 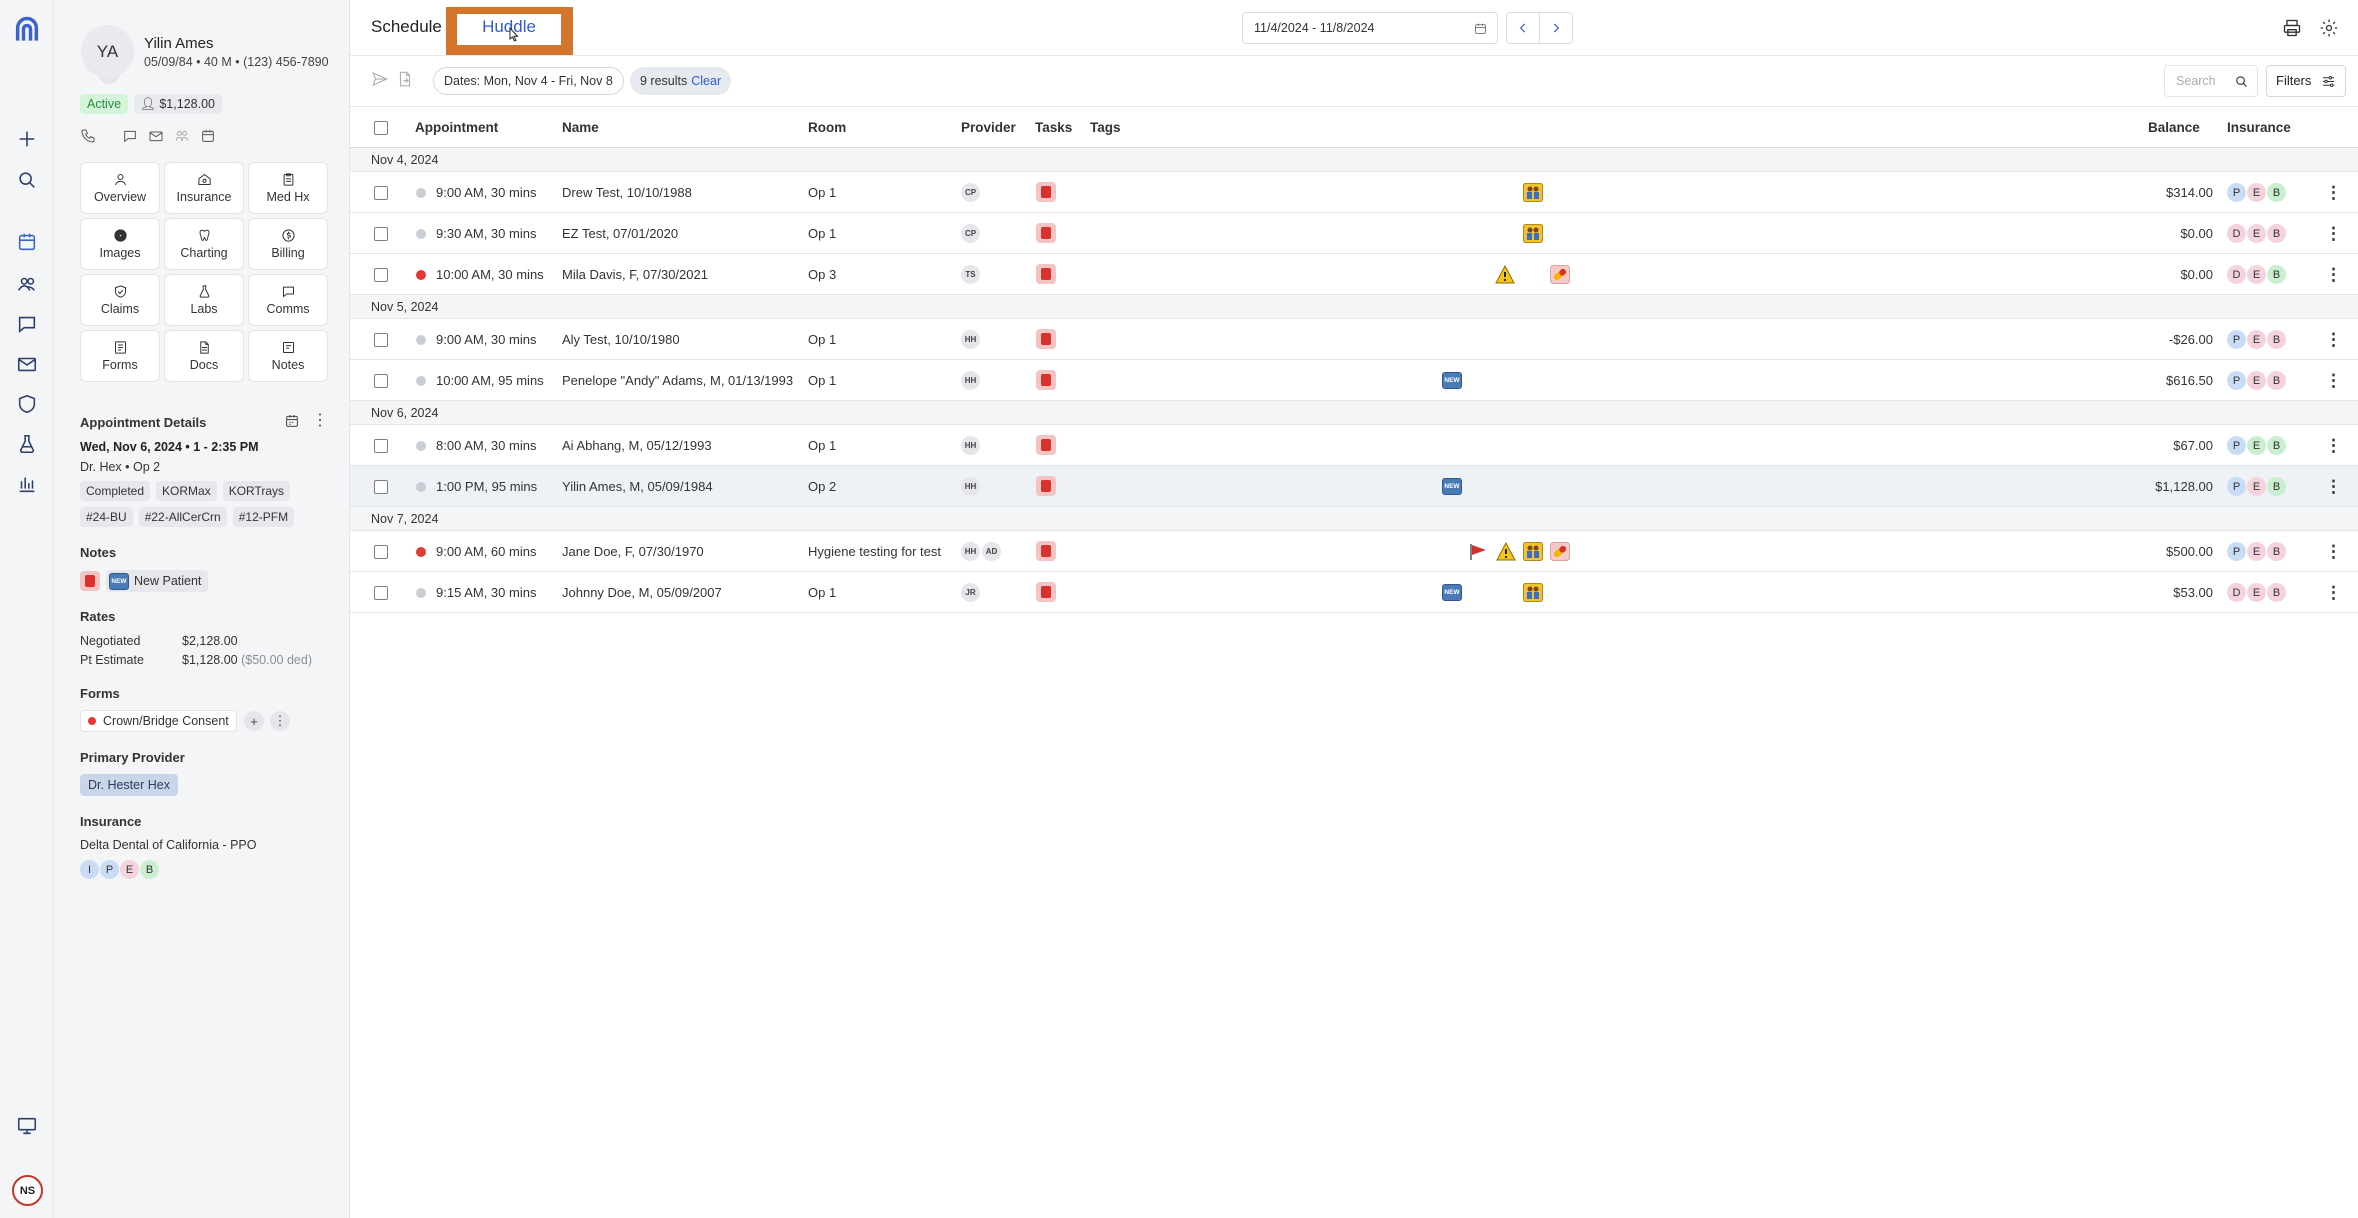 I want to click on tab-schedule: Schedule, so click(x=406, y=27).